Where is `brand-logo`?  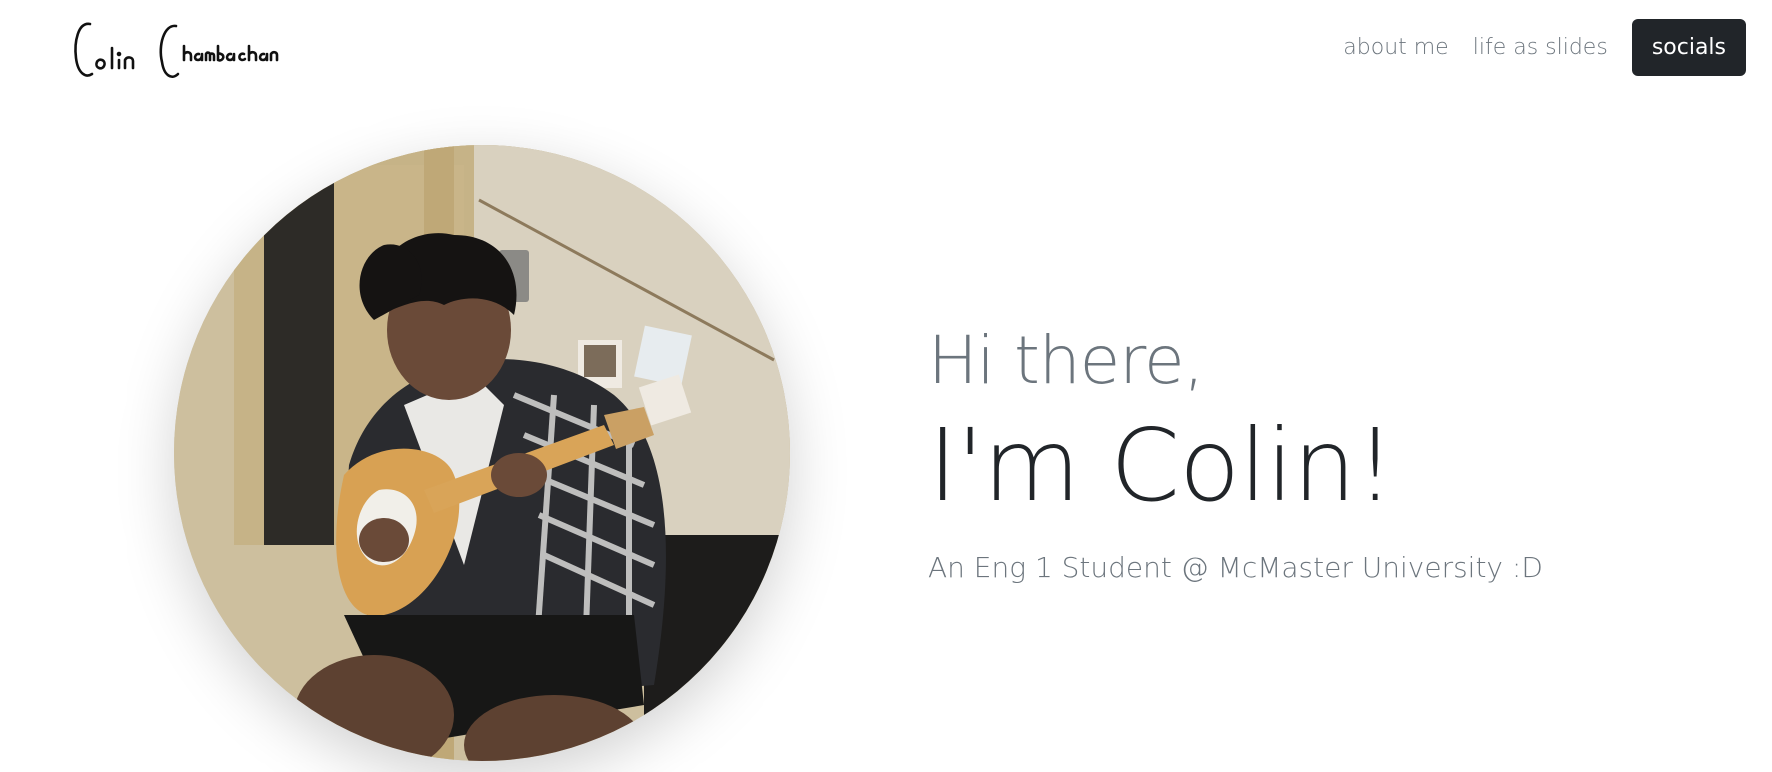
brand-logo is located at coordinates (178, 51).